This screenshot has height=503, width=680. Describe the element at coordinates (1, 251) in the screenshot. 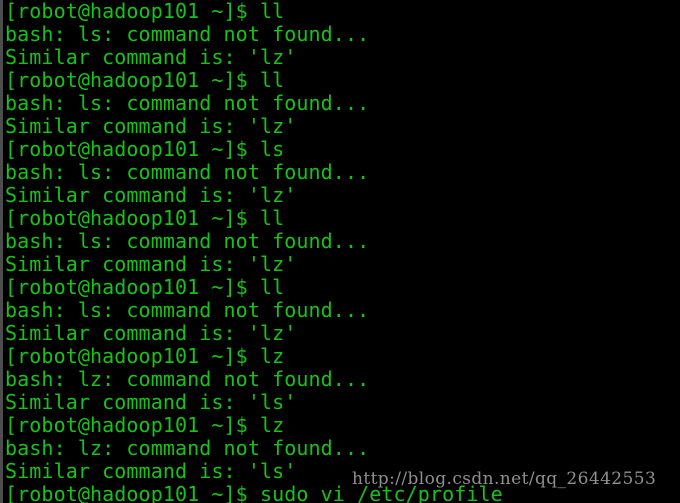

I see `terminal-left-gutter` at that location.